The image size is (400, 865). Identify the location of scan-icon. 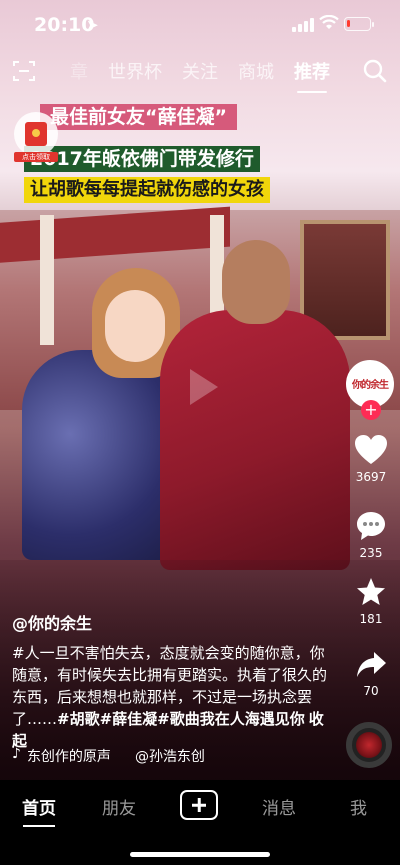
(24, 71).